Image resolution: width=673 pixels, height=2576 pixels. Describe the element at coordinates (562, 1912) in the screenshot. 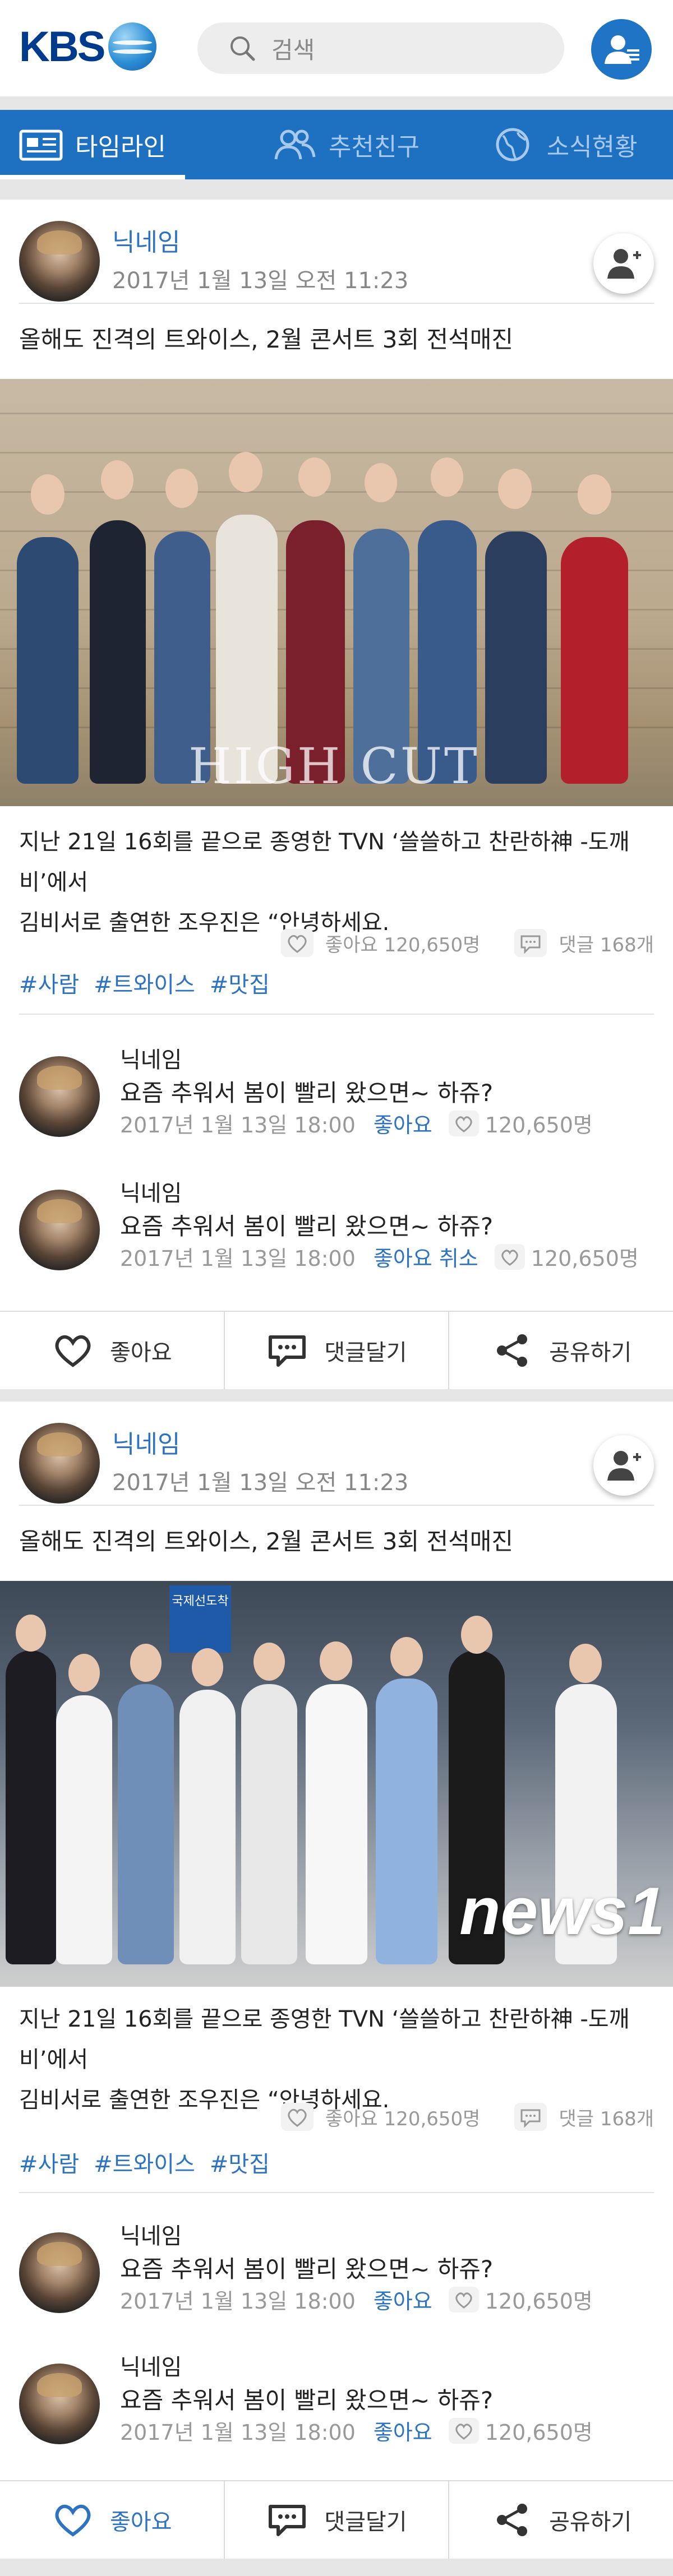

I see `photo-watermark: news1` at that location.